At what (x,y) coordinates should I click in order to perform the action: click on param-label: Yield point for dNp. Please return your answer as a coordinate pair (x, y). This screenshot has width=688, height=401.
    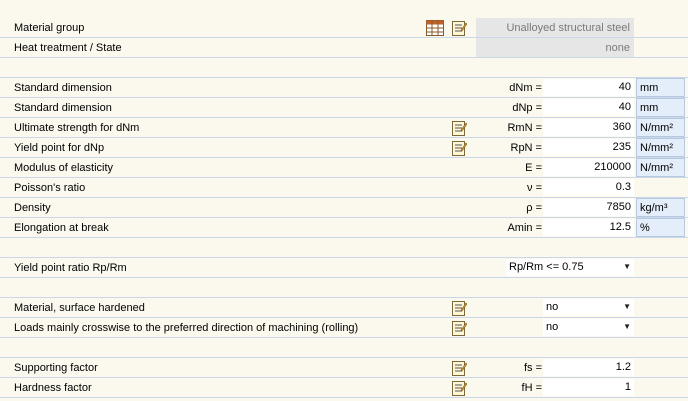
    Looking at the image, I should click on (59, 148).